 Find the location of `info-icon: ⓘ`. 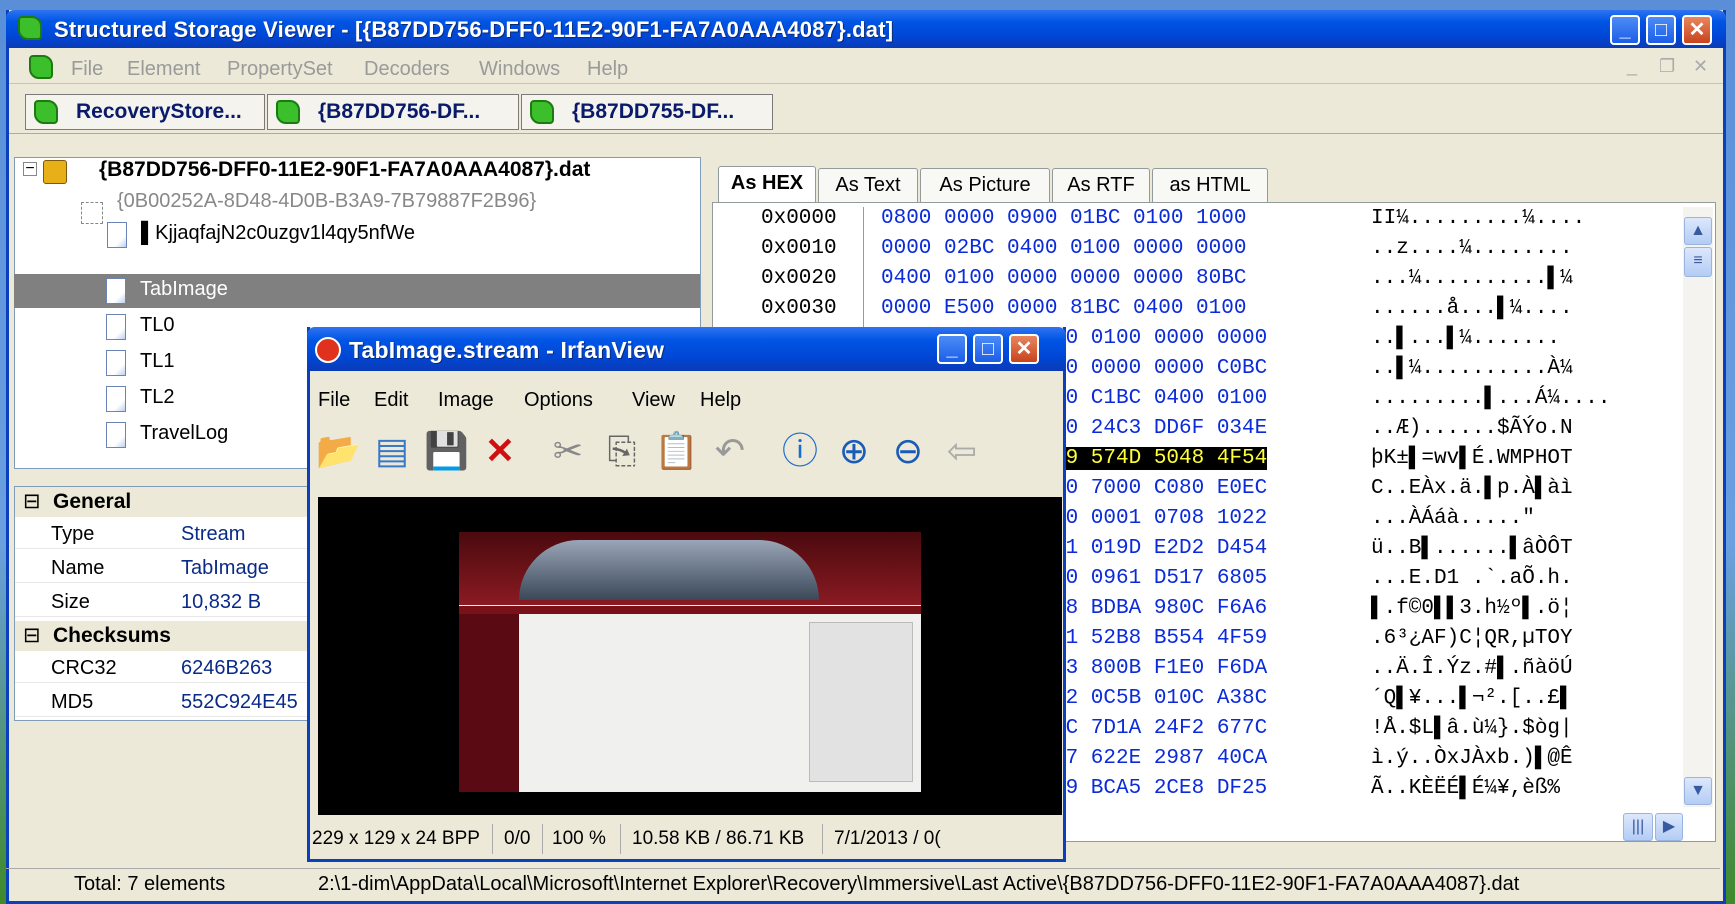

info-icon: ⓘ is located at coordinates (800, 451).